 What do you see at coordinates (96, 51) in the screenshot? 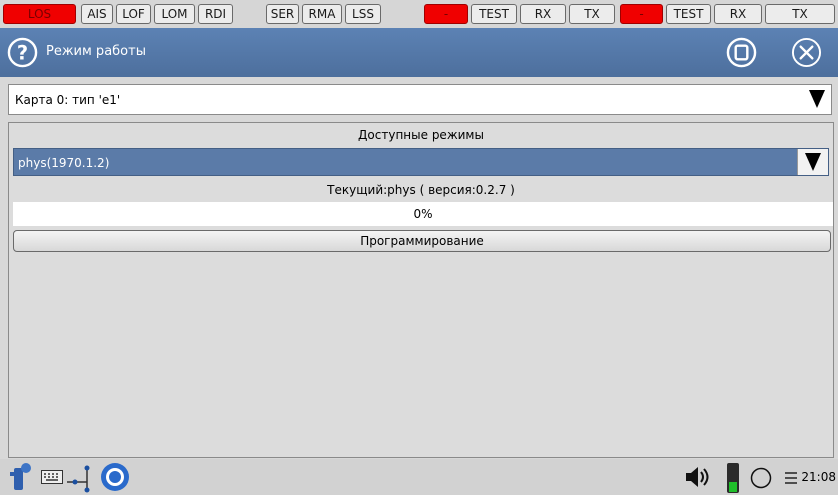
I see `page-title: Режим работы` at bounding box center [96, 51].